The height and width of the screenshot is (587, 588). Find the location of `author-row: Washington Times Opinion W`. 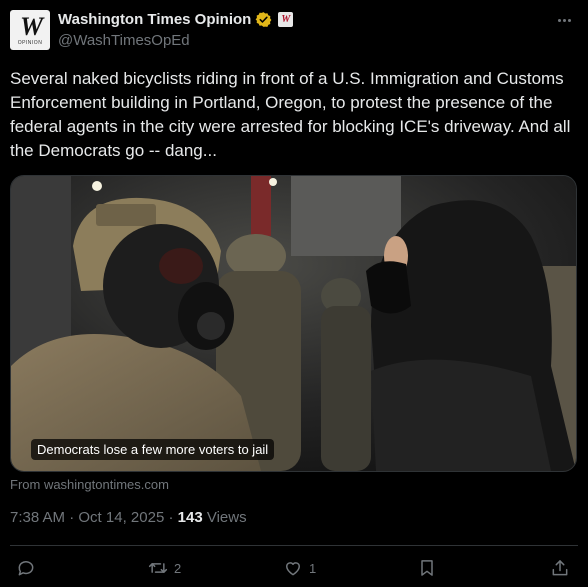

author-row: Washington Times Opinion W is located at coordinates (176, 19).